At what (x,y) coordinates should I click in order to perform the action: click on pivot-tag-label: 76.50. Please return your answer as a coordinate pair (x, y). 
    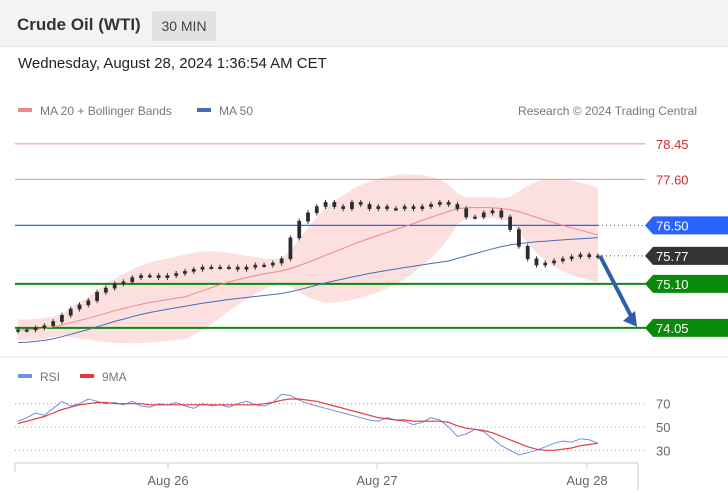
    Looking at the image, I should click on (672, 225).